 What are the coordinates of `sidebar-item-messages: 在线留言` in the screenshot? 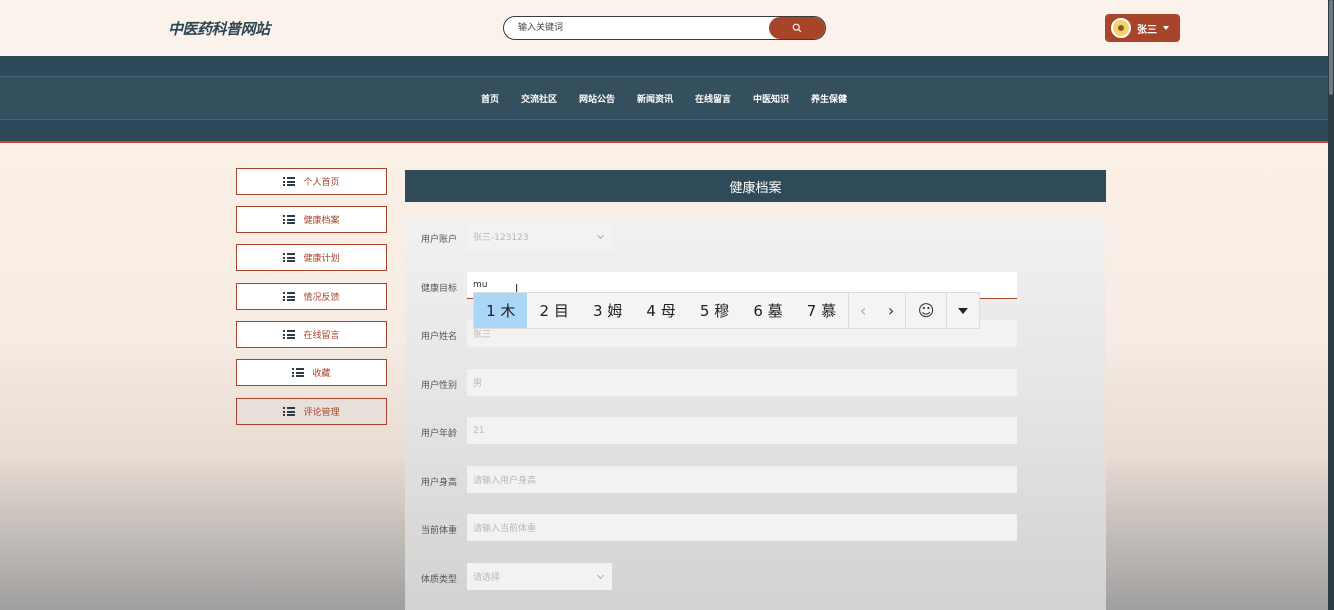 It's located at (311, 334).